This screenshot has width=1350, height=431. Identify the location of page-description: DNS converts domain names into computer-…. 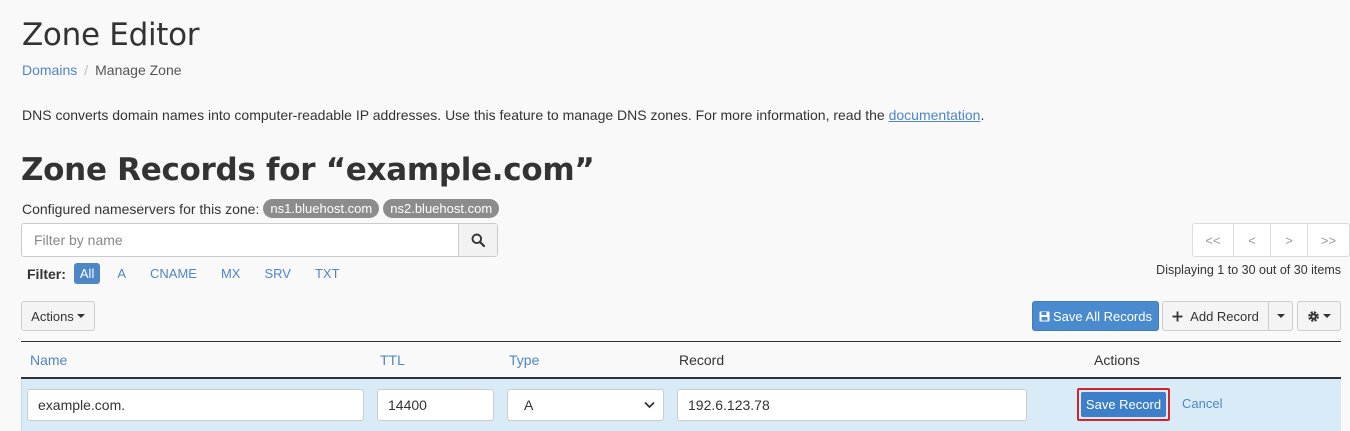
(503, 115).